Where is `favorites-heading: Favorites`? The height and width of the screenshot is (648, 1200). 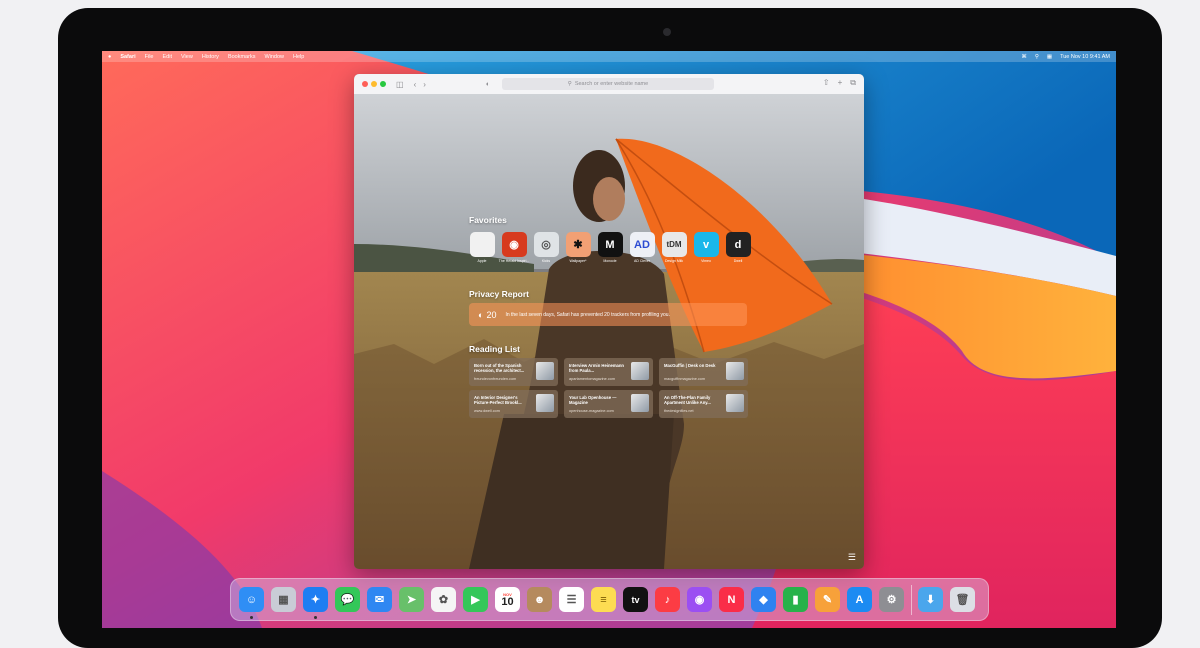
favorites-heading: Favorites is located at coordinates (488, 220).